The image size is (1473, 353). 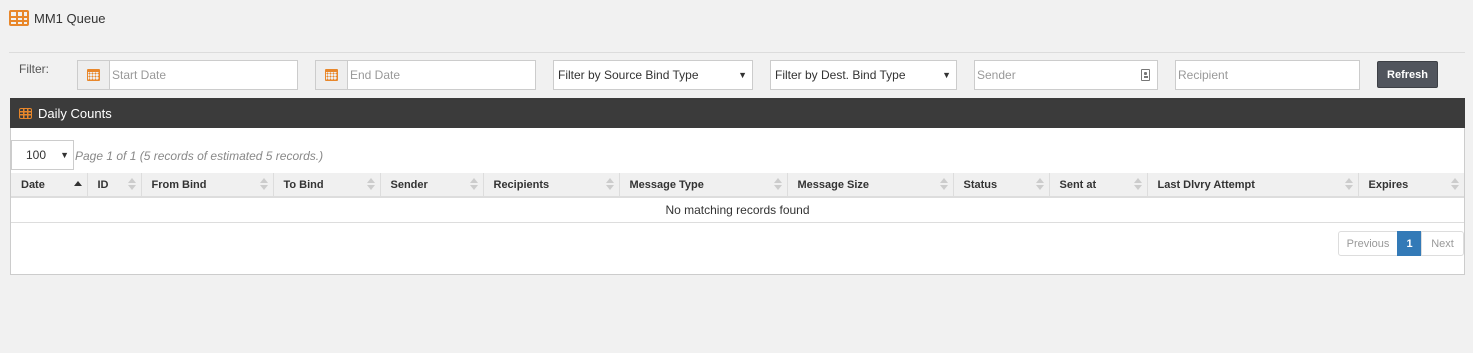 I want to click on table-row: No matching records found, so click(x=737, y=210).